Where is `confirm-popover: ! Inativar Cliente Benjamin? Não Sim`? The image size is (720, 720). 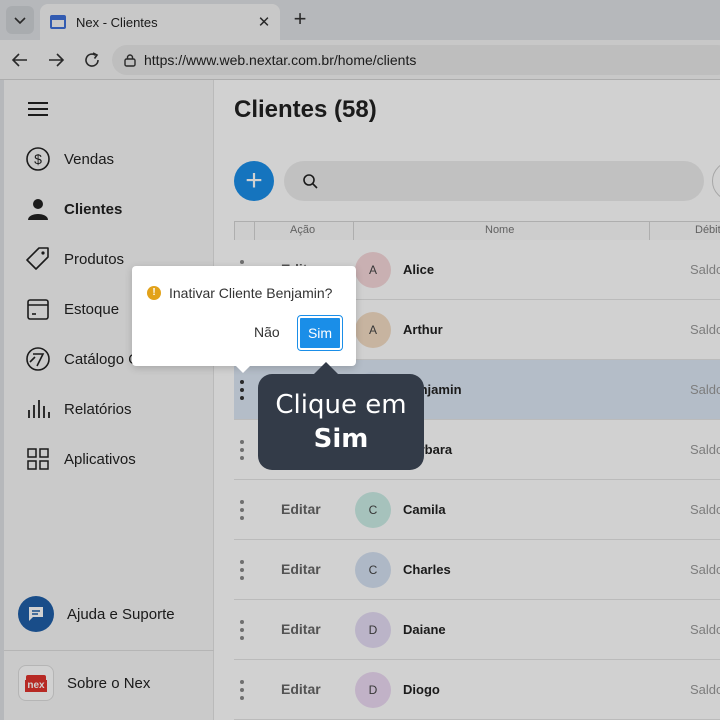
confirm-popover: ! Inativar Cliente Benjamin? Não Sim is located at coordinates (244, 319).